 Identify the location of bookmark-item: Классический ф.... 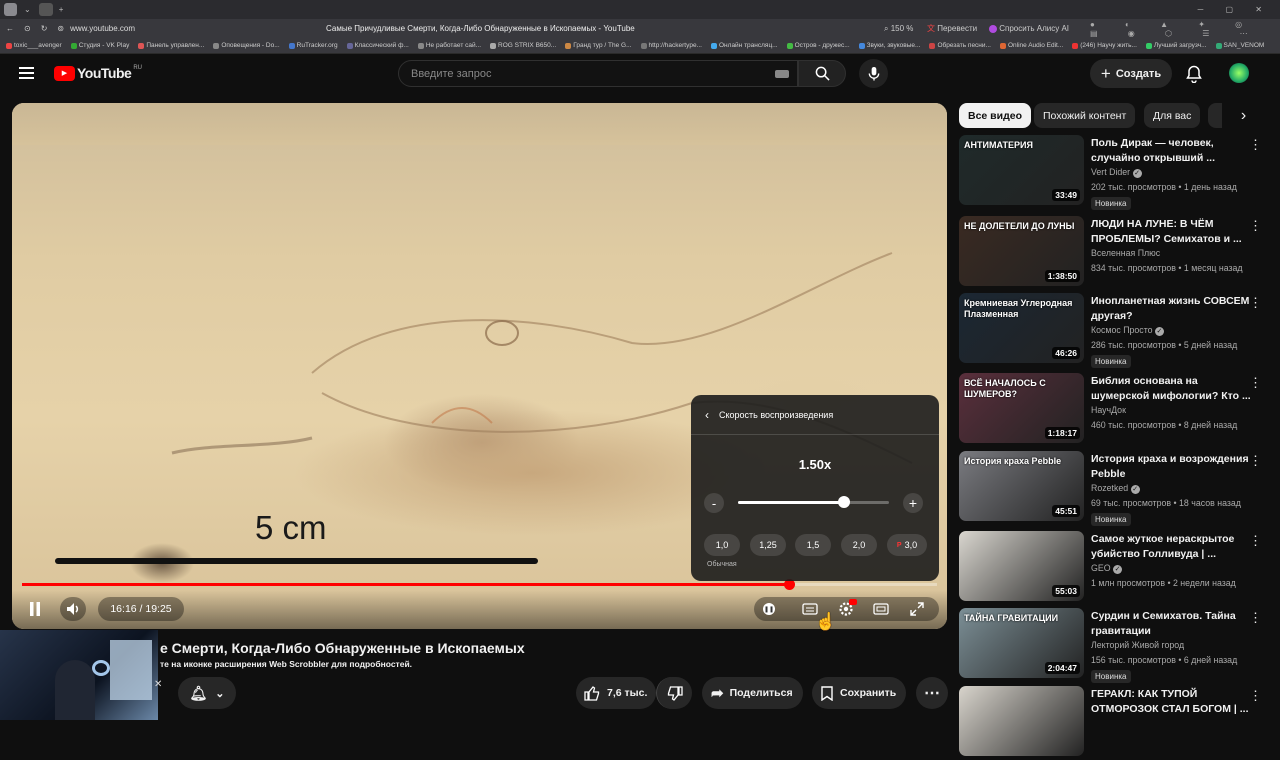
(377, 45).